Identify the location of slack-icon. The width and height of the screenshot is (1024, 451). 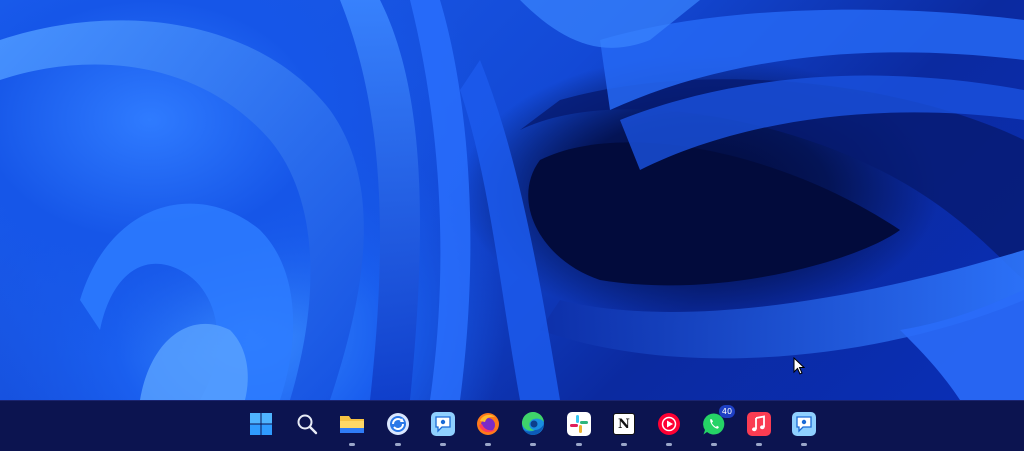
(579, 424).